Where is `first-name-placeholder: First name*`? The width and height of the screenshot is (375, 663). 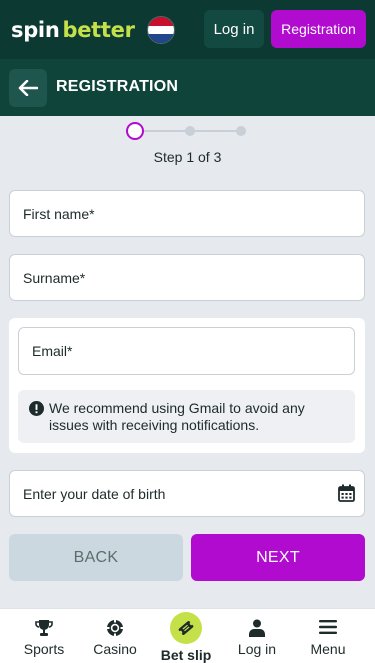 first-name-placeholder: First name* is located at coordinates (59, 213).